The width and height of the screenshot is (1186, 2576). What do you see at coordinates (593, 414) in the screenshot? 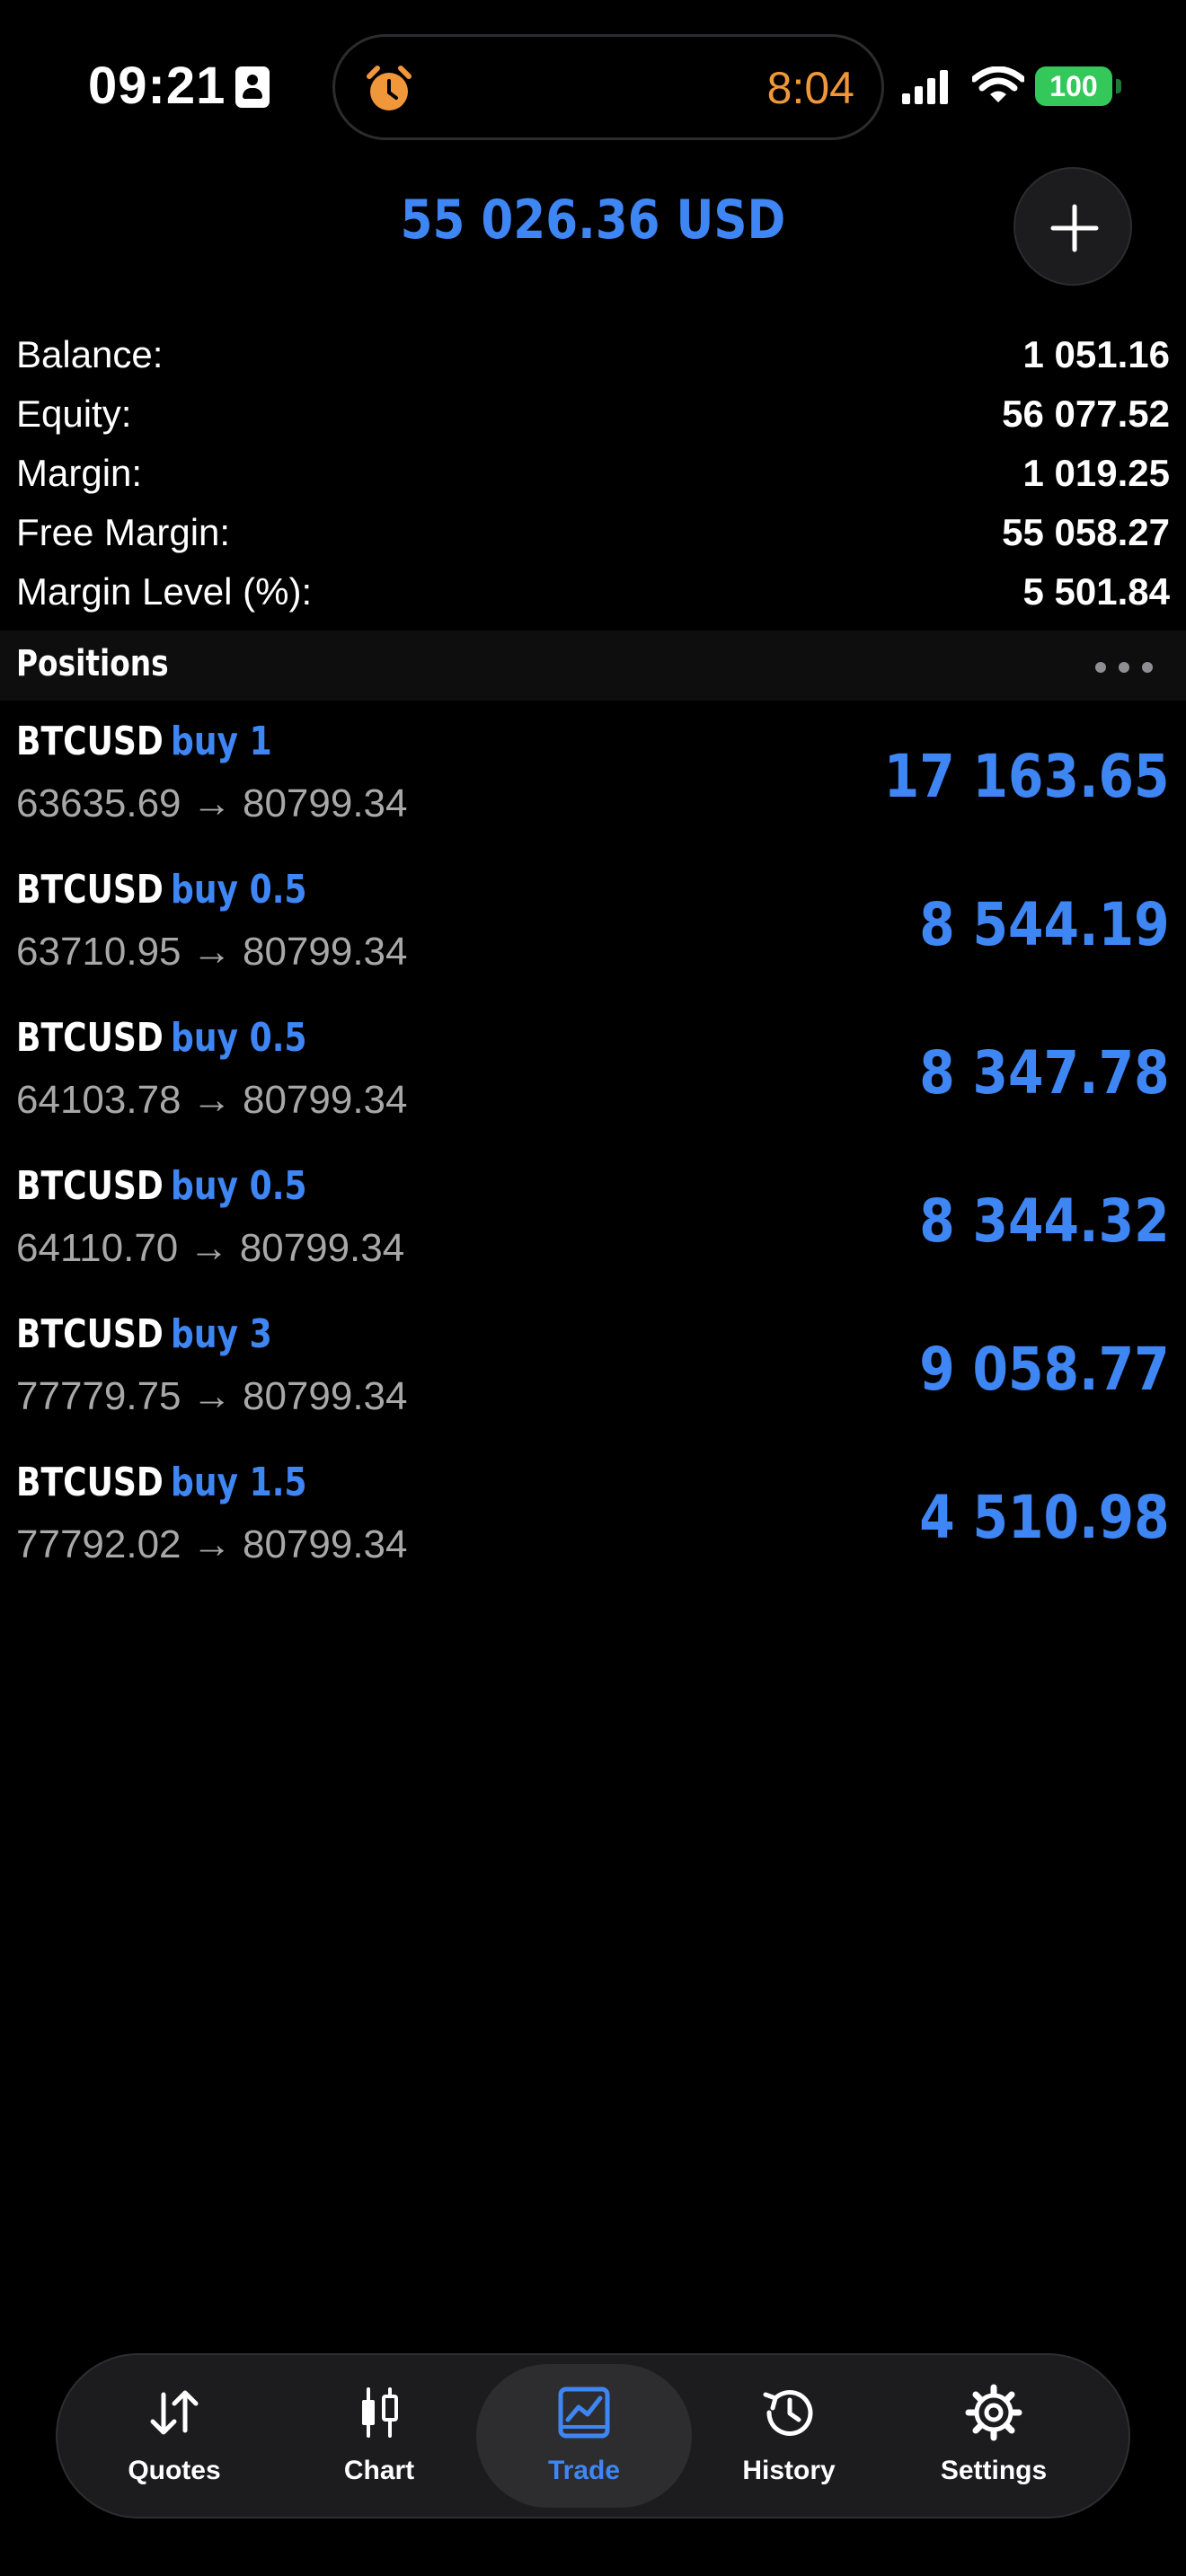
I see `summary-row-equity: Equity: 56 077.52` at bounding box center [593, 414].